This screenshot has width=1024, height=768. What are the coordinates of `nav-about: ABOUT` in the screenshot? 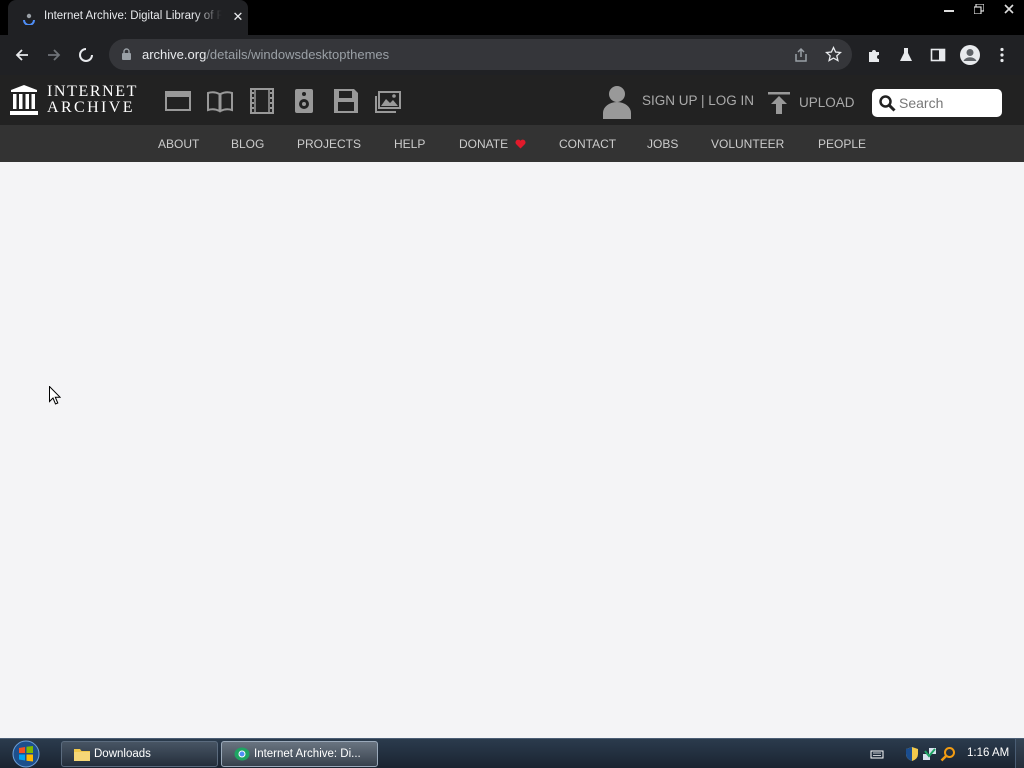 It's located at (178, 144).